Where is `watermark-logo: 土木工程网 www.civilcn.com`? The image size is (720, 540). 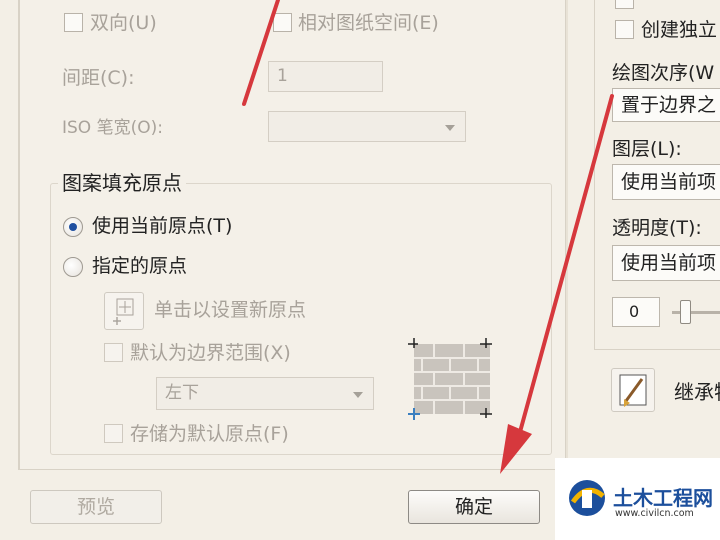 watermark-logo: 土木工程网 www.civilcn.com is located at coordinates (637, 499).